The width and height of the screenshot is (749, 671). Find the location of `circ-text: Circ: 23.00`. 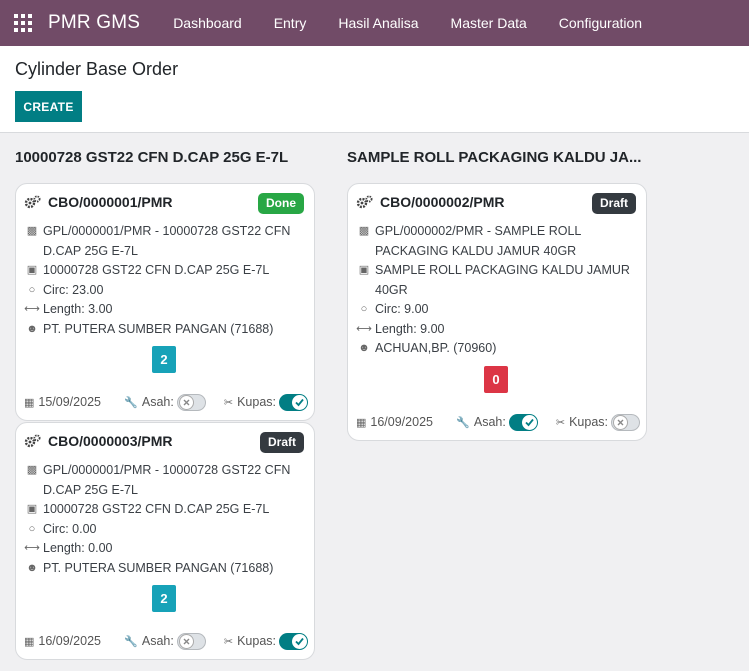

circ-text: Circ: 23.00 is located at coordinates (73, 289).